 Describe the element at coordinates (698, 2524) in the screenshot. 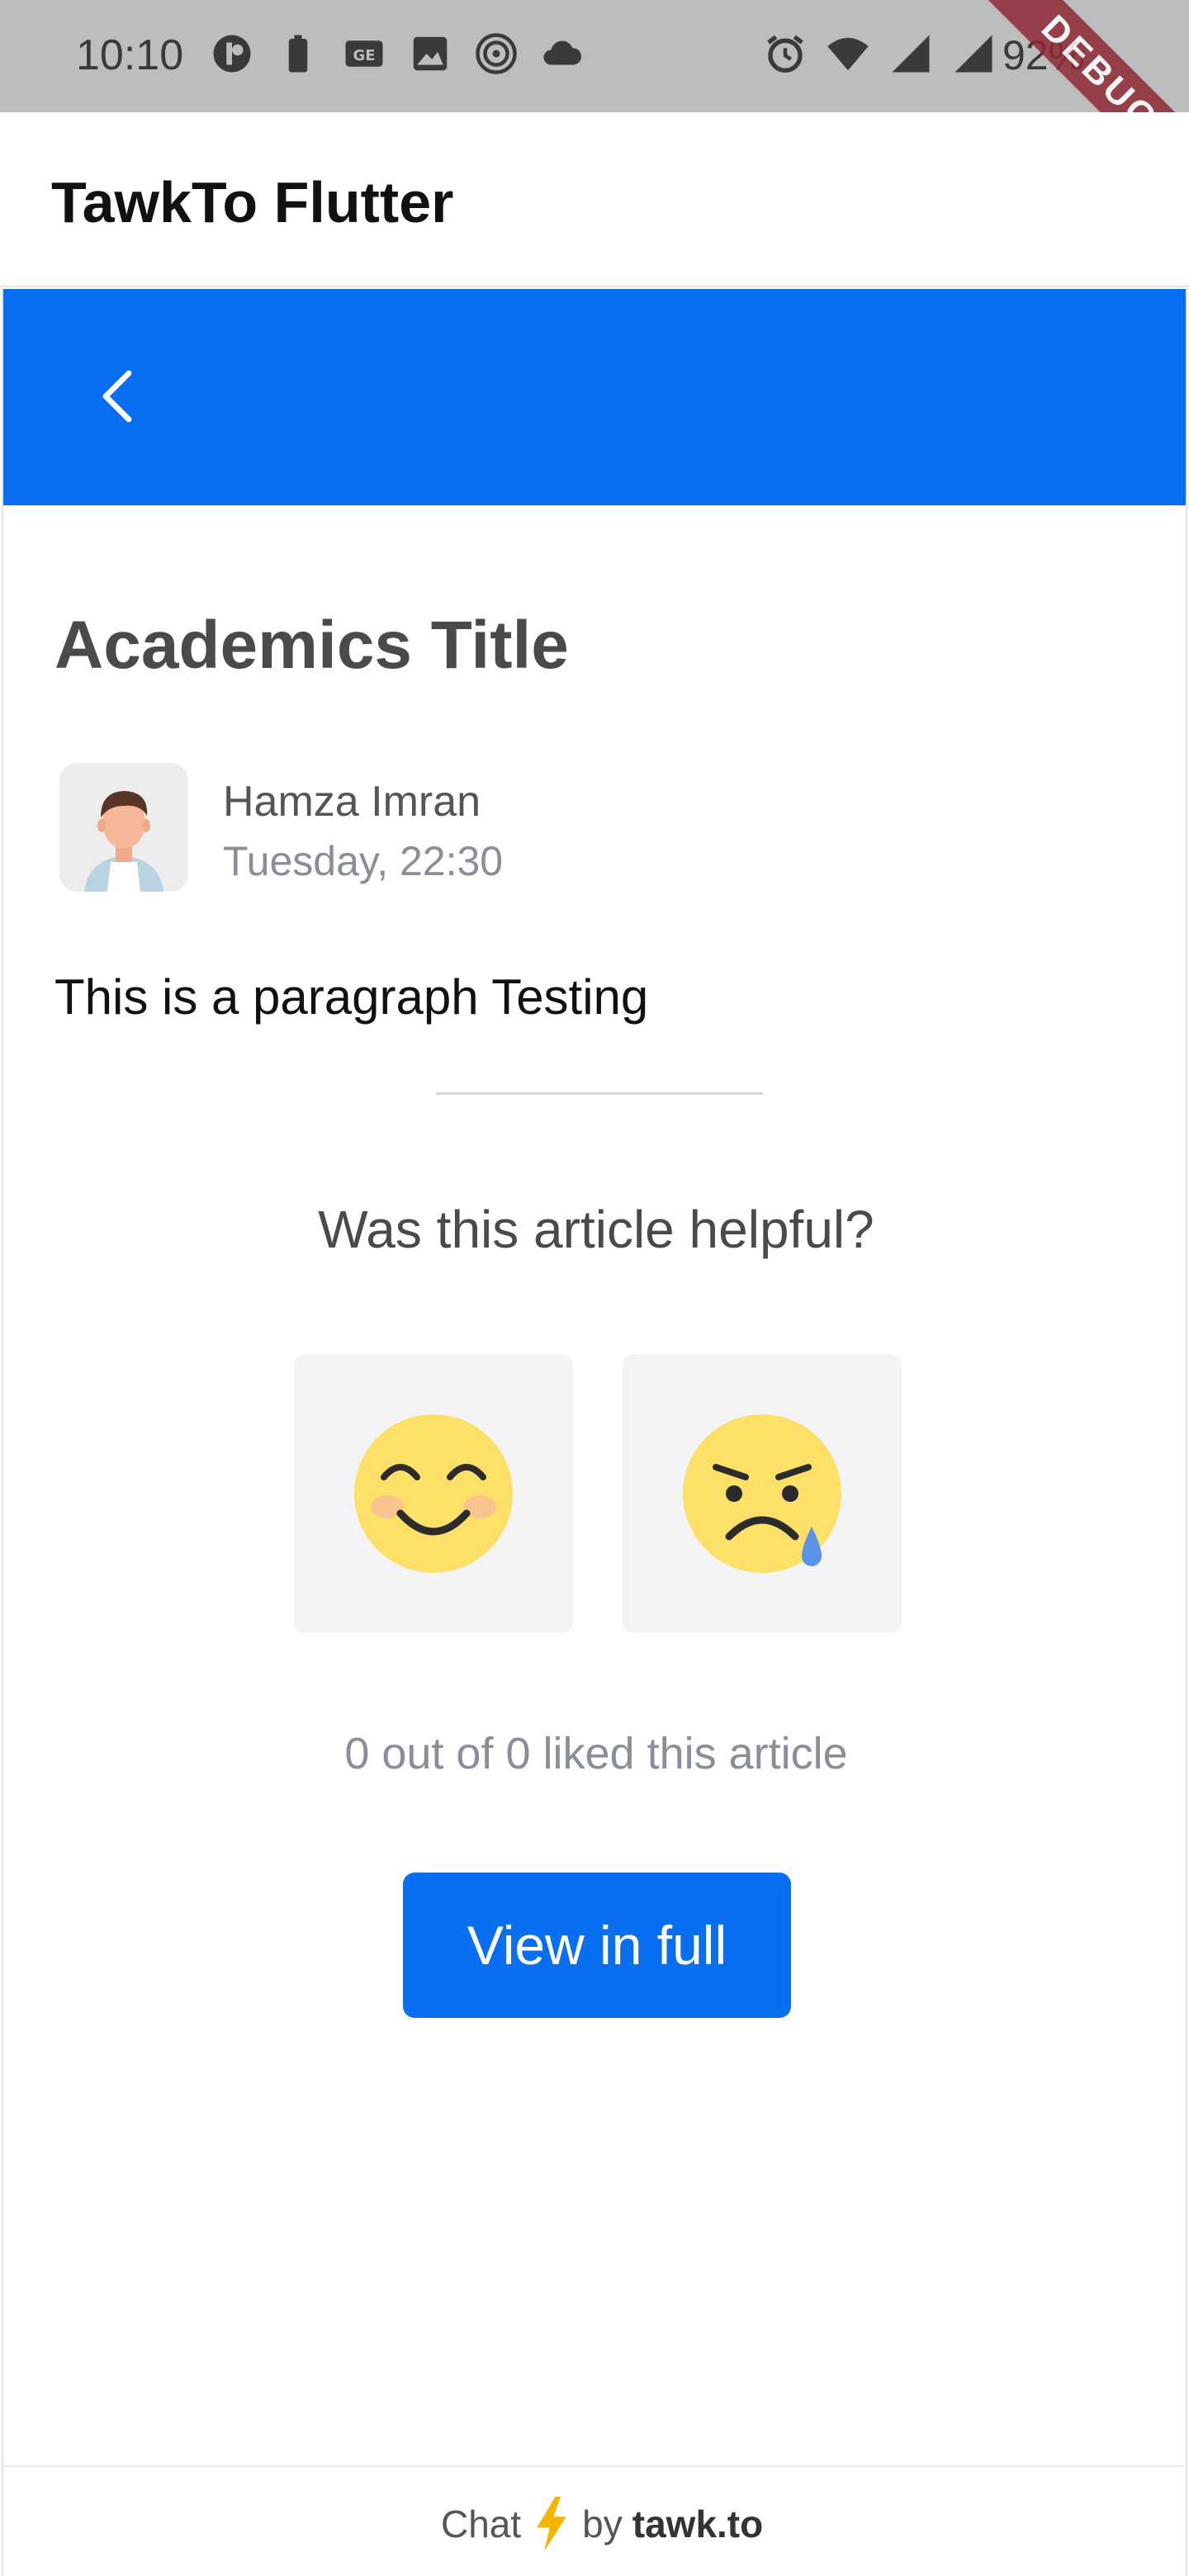

I see `footer-brand: tawk.to` at that location.